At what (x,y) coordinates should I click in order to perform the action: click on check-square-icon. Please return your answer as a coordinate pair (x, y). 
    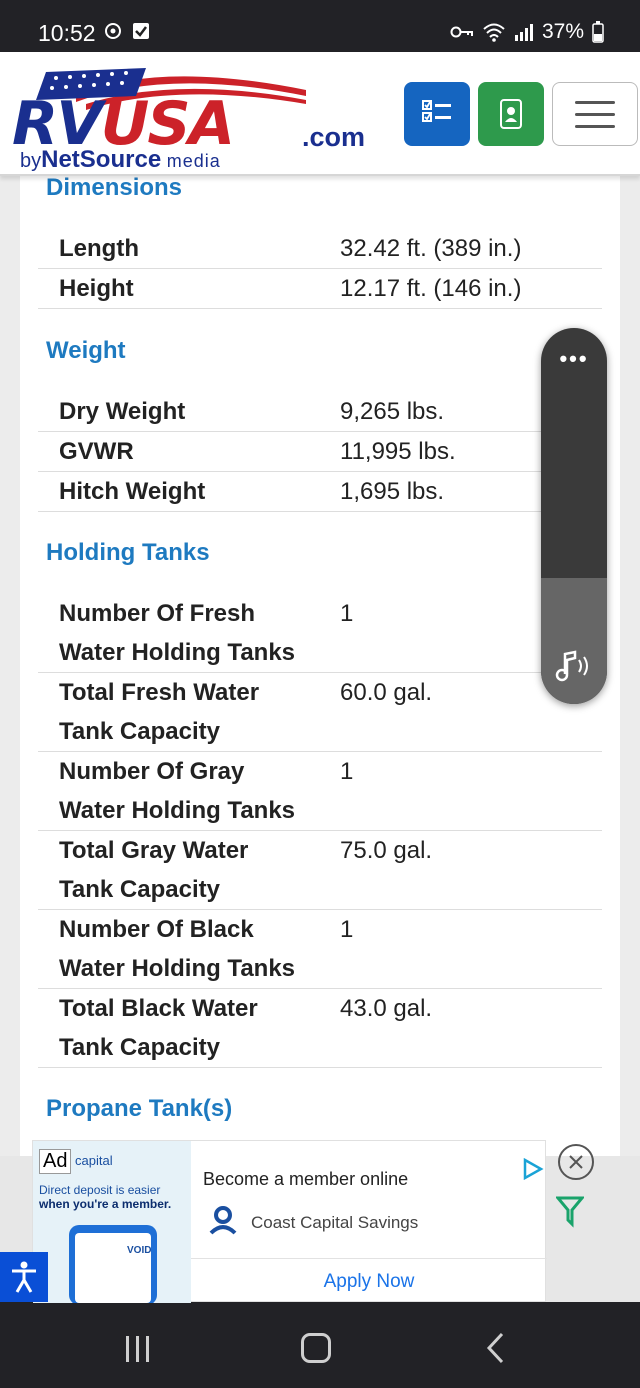
    Looking at the image, I should click on (141, 31).